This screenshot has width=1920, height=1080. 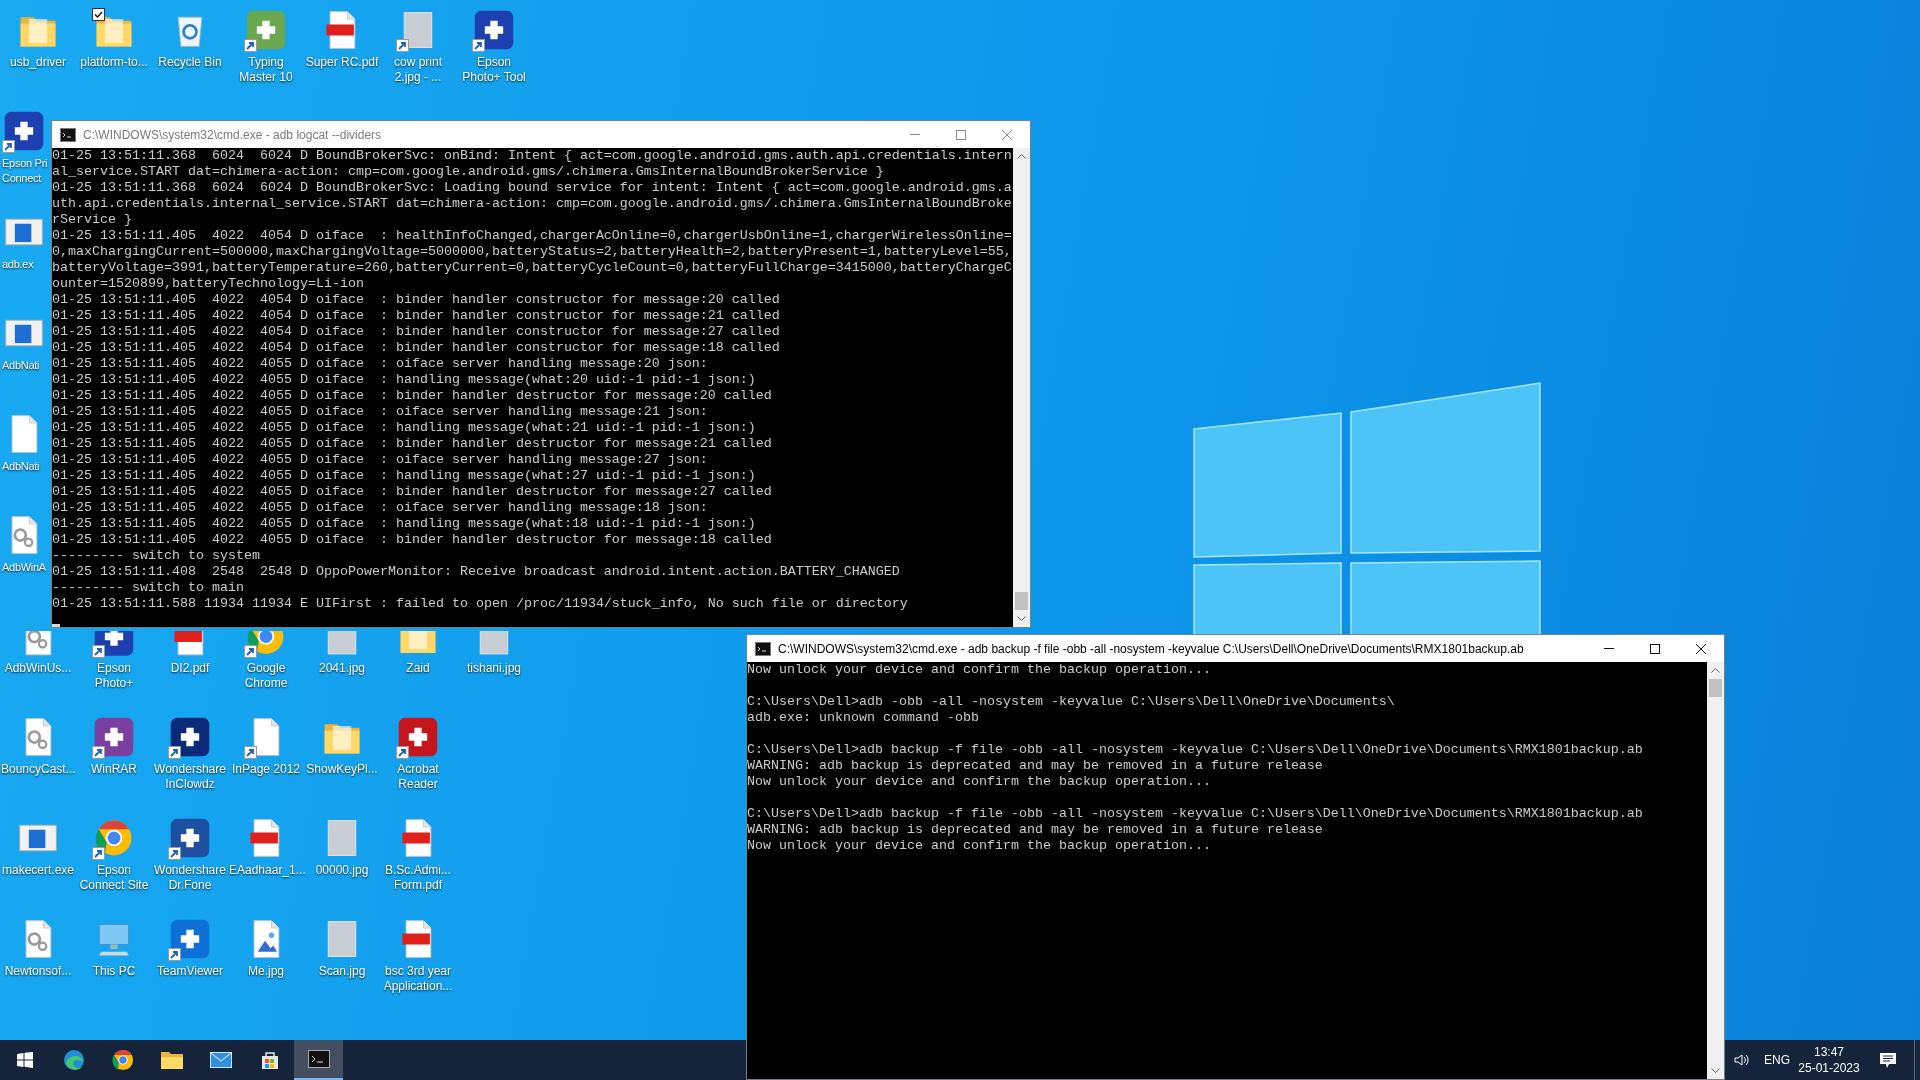 I want to click on desktop-icon: adb.ex, so click(x=26, y=241).